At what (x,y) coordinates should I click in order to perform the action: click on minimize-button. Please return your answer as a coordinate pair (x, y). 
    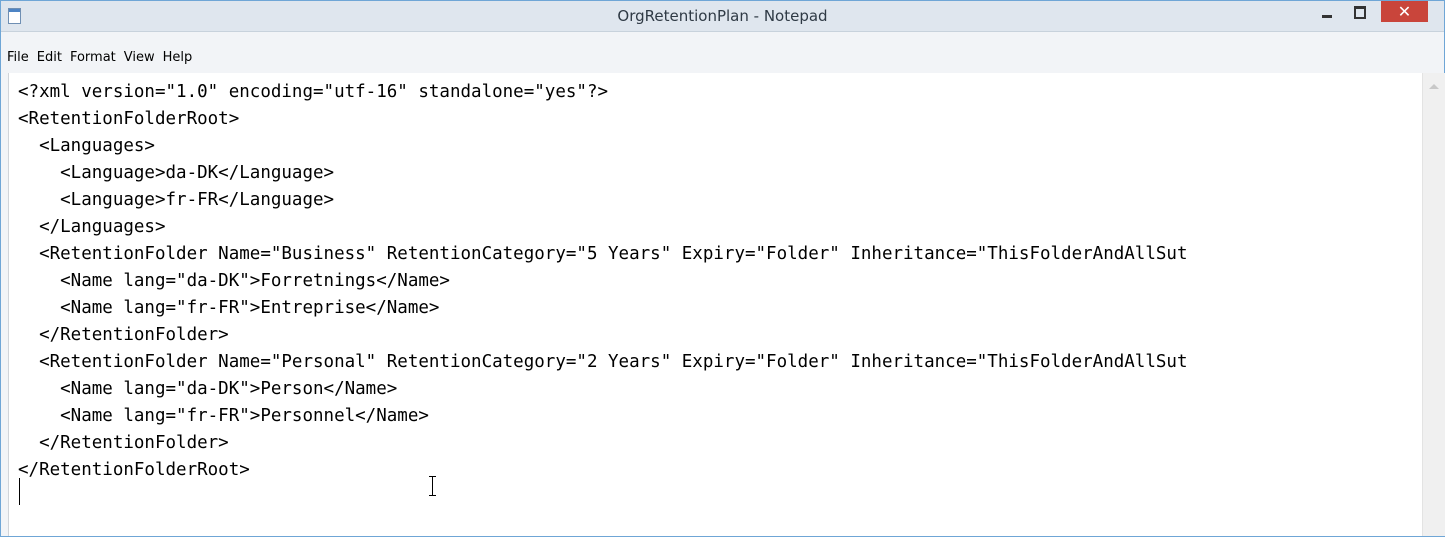
    Looking at the image, I should click on (1327, 11).